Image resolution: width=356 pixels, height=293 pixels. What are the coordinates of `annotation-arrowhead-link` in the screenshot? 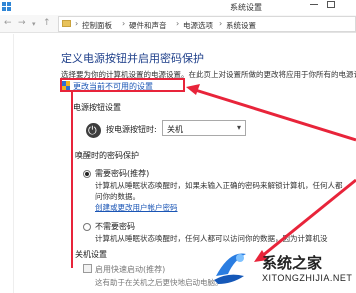 It's located at (193, 89).